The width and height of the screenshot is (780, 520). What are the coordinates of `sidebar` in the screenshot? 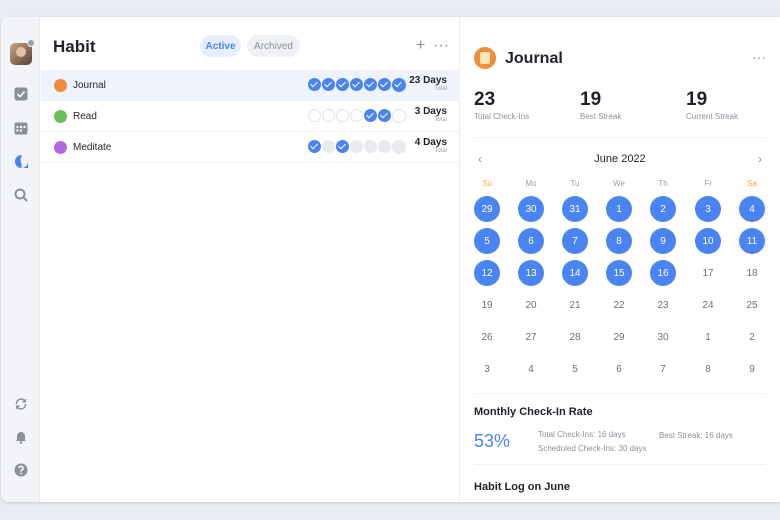 It's located at (20, 259).